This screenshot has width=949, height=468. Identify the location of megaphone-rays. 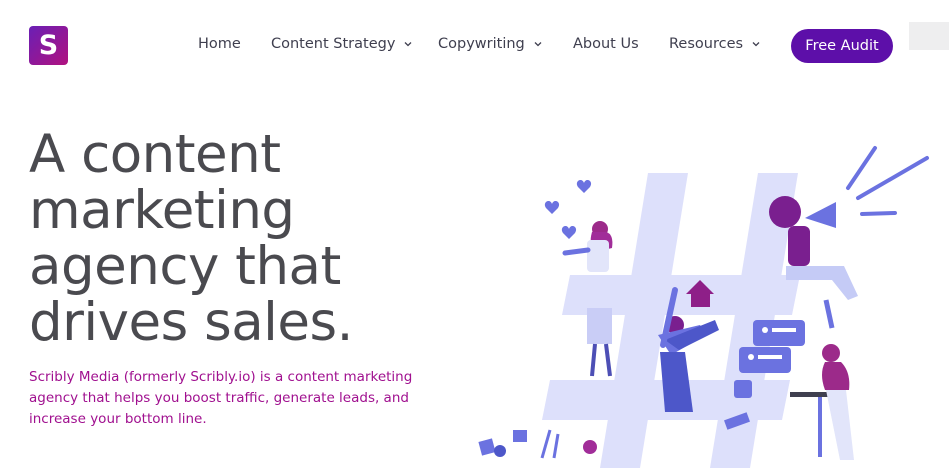
(887, 181).